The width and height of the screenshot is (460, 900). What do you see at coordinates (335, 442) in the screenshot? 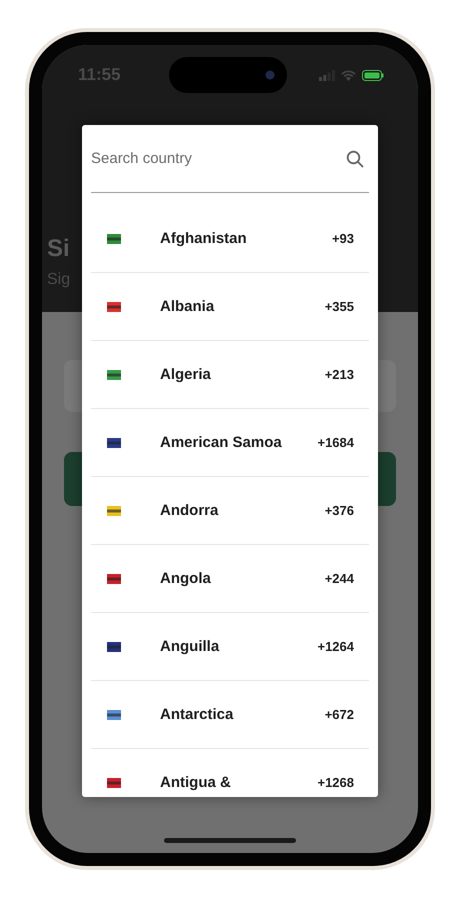
I see `dial-code: +1684` at bounding box center [335, 442].